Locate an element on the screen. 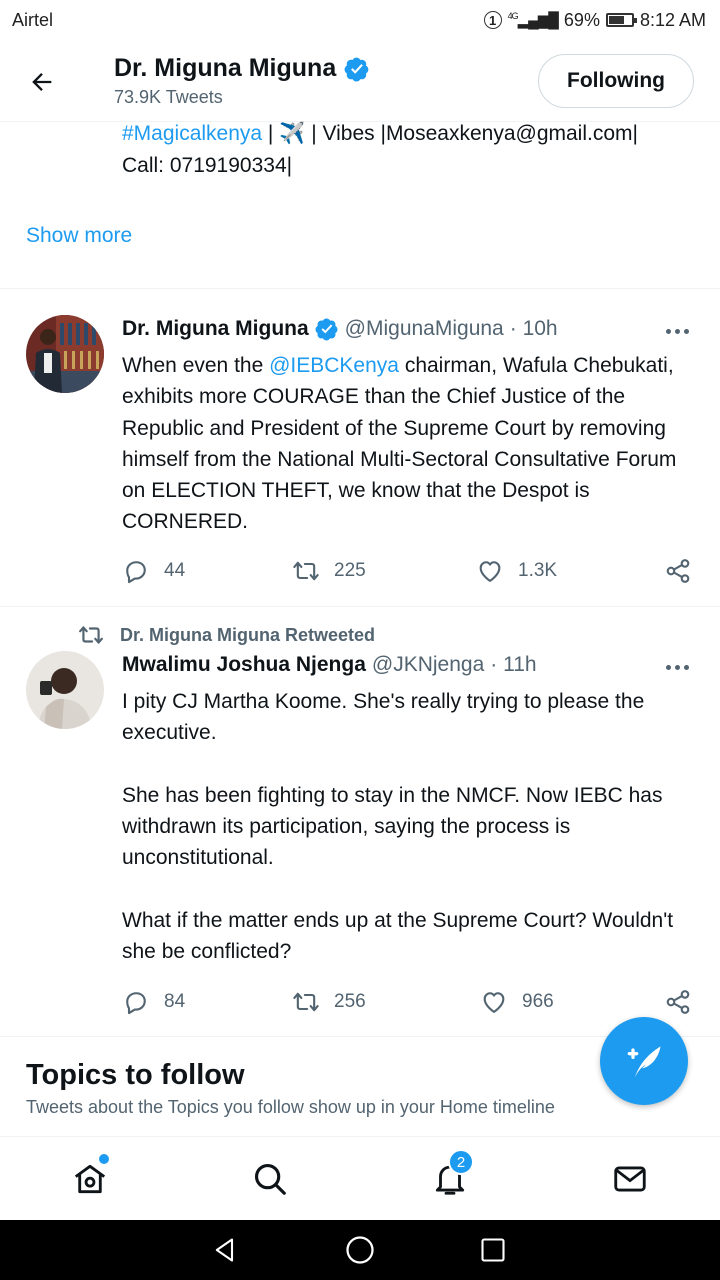  signal-icon: 4G▂▄▆█ is located at coordinates (533, 20).